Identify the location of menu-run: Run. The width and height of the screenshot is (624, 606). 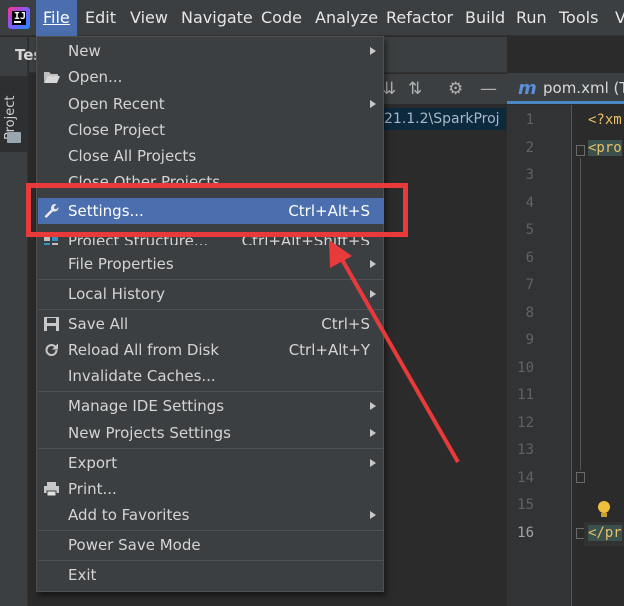
(531, 18).